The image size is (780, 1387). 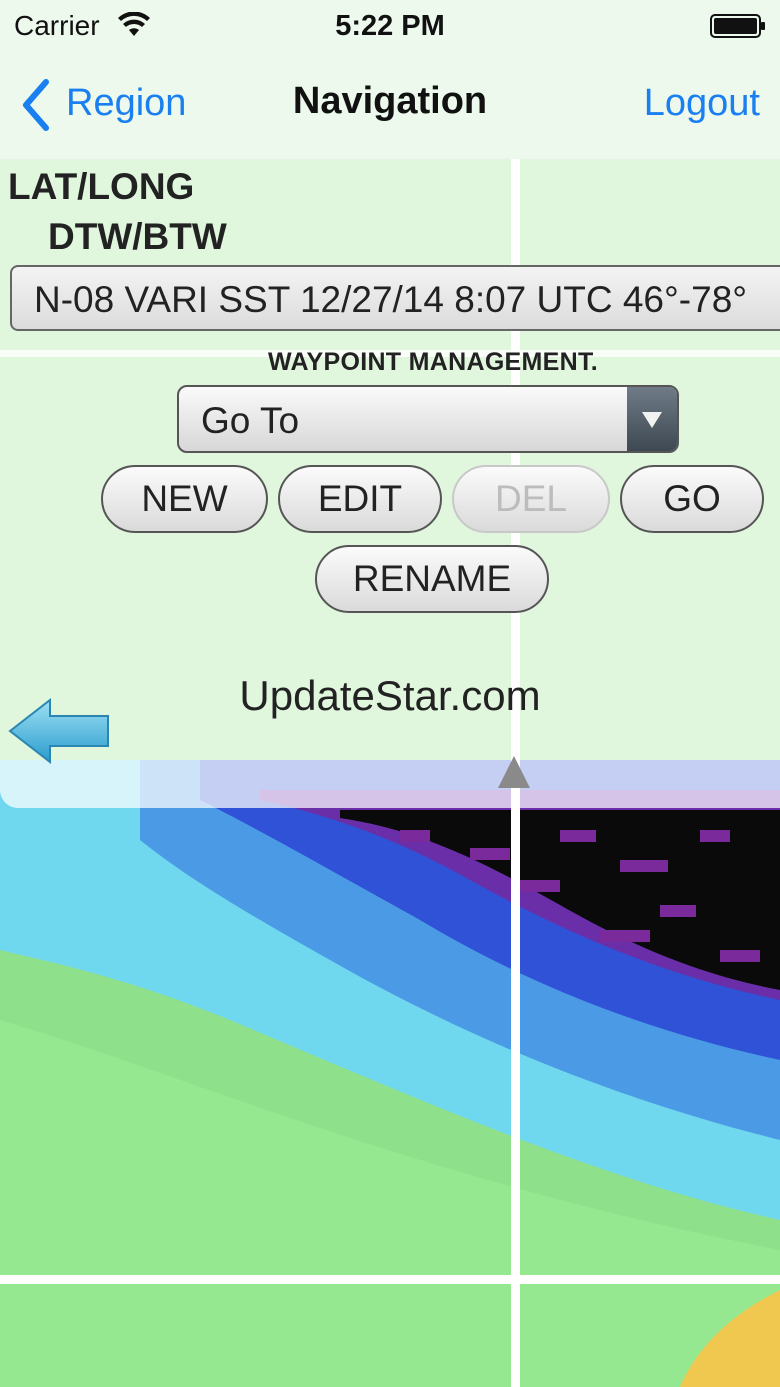 What do you see at coordinates (60, 731) in the screenshot?
I see `arrow-left-icon` at bounding box center [60, 731].